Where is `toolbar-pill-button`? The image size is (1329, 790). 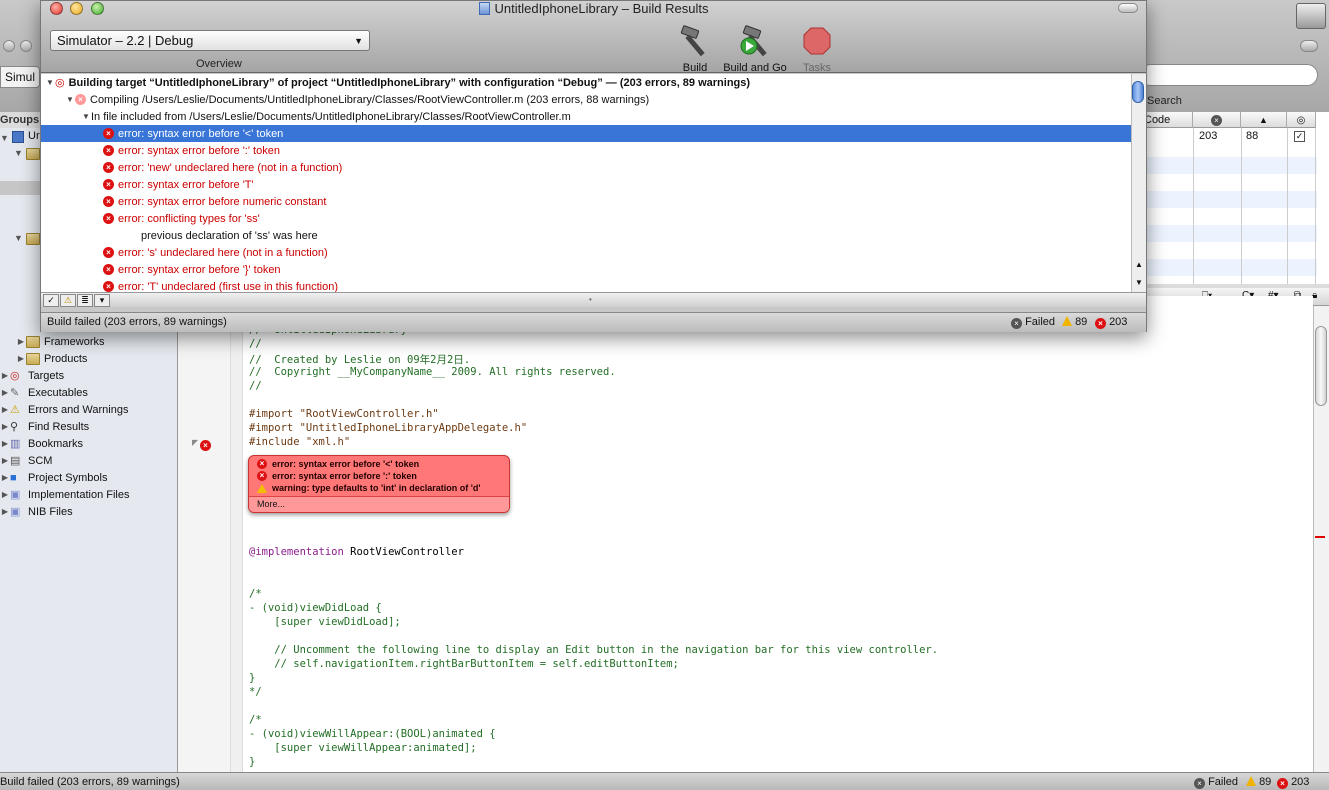
toolbar-pill-button is located at coordinates (1128, 8).